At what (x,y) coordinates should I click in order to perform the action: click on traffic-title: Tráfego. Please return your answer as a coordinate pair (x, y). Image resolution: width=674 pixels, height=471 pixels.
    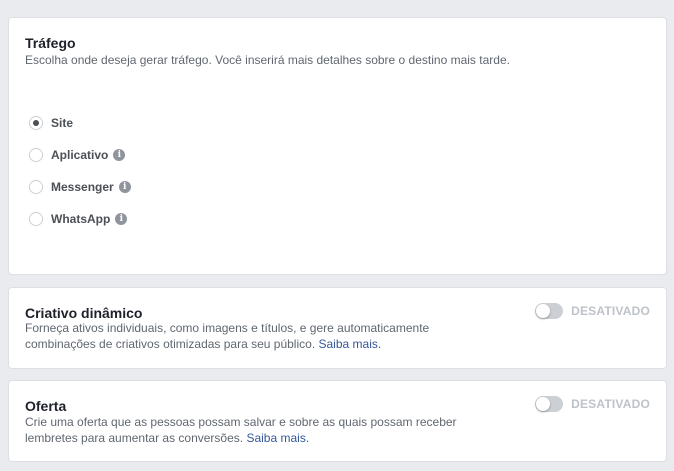
    Looking at the image, I should click on (50, 43).